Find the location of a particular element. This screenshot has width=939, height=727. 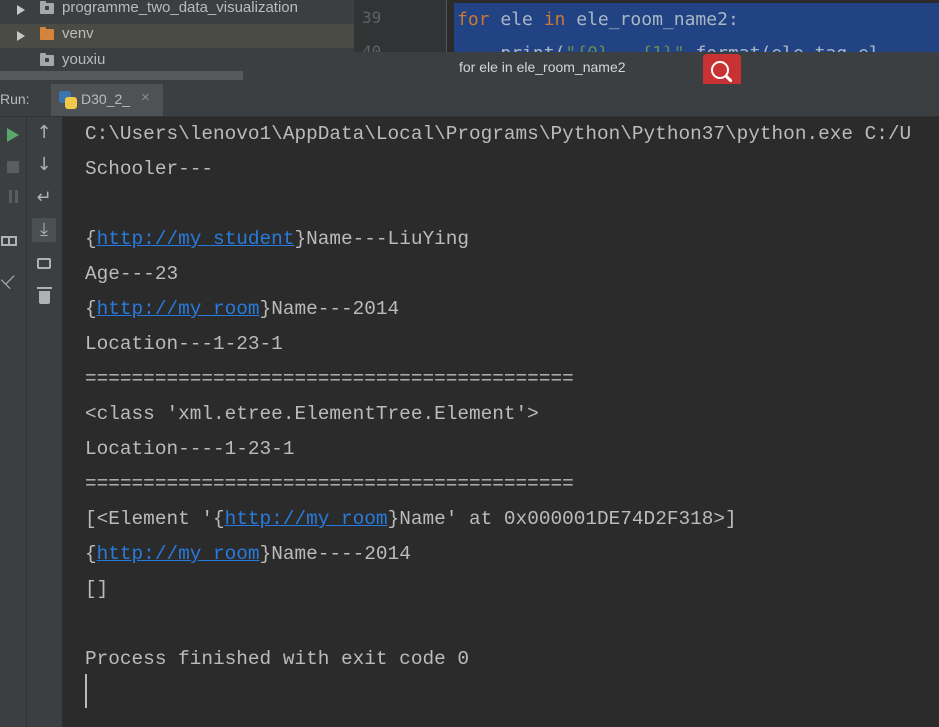

stop-button is located at coordinates (13, 167).